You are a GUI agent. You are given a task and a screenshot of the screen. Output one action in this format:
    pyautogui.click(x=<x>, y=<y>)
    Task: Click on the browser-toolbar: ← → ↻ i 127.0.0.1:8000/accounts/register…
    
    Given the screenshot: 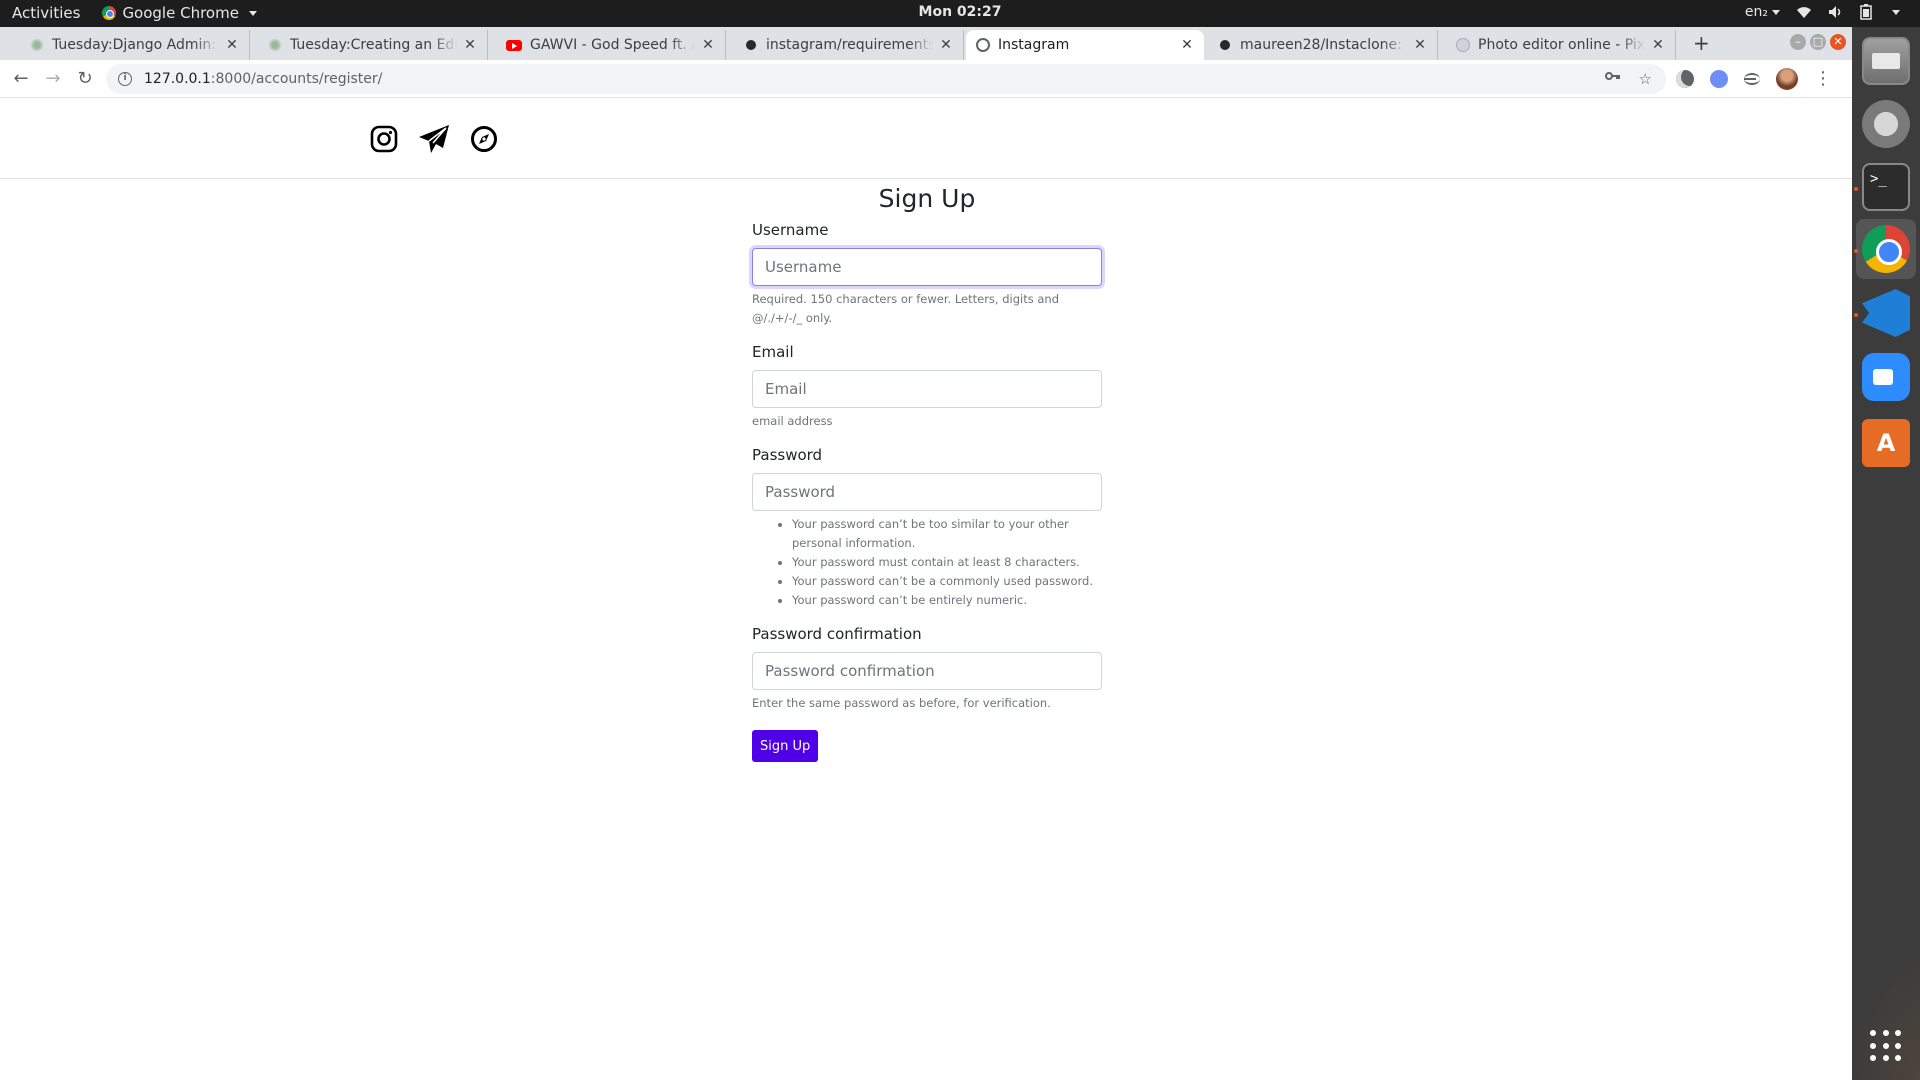 What is the action you would take?
    pyautogui.click(x=926, y=79)
    